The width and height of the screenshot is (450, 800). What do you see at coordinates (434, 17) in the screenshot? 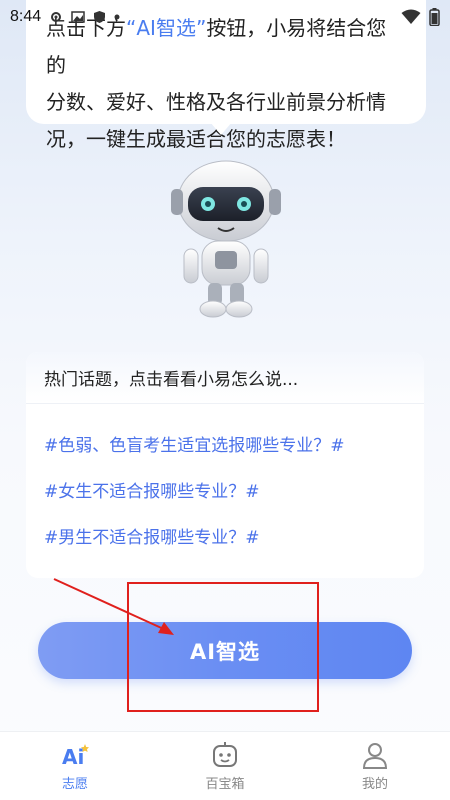
I see `battery-icon` at bounding box center [434, 17].